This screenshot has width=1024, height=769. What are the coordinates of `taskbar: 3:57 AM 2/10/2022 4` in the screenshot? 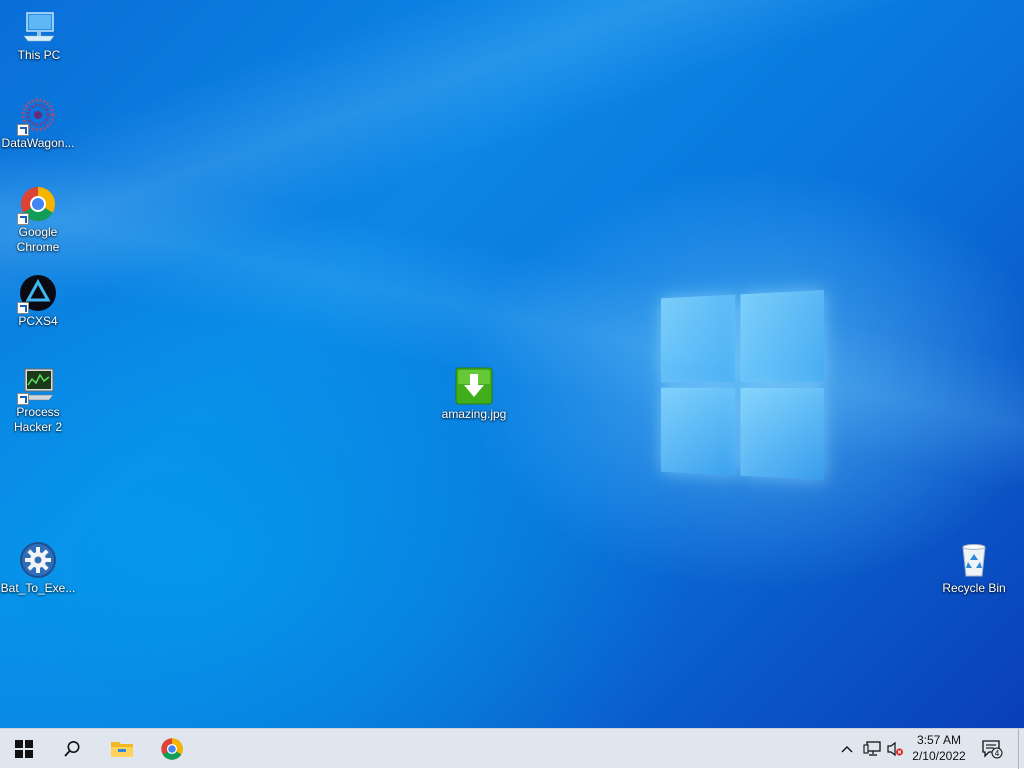 It's located at (512, 748).